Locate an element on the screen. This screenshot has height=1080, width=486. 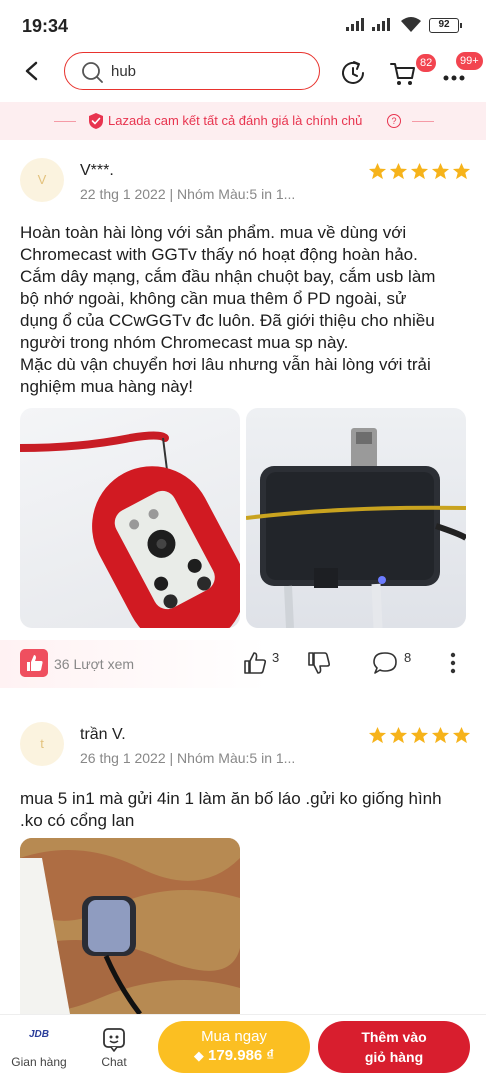
cart-badge: 82 is located at coordinates (426, 63).